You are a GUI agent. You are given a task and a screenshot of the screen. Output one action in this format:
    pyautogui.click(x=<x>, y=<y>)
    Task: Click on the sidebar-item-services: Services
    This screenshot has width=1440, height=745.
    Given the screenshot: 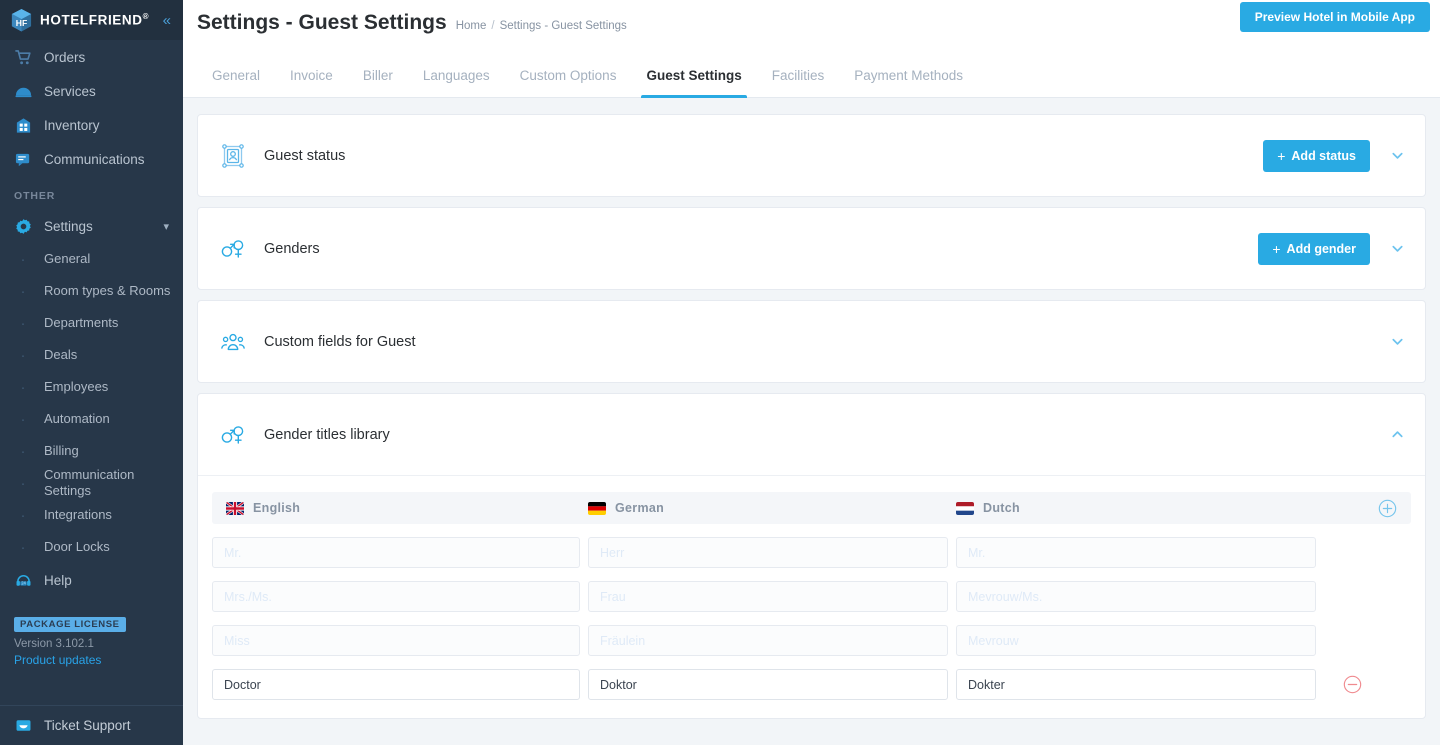 What is the action you would take?
    pyautogui.click(x=91, y=91)
    